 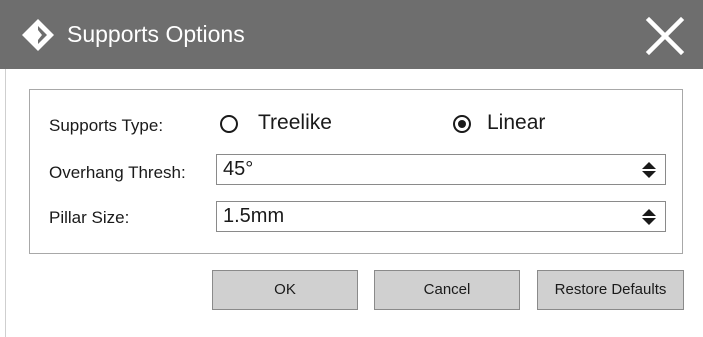 I want to click on restore-defaults-button: Restore Defaults, so click(x=610, y=290).